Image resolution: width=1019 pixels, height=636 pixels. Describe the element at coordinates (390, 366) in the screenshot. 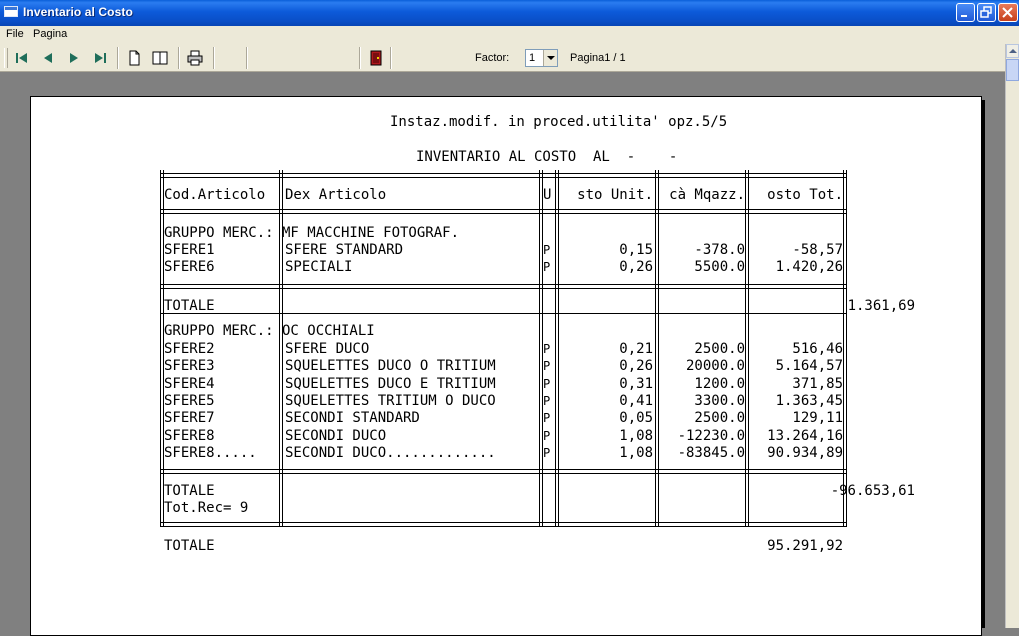

I see `cell-description: SQUELETTES DUCO O TRITIUM` at that location.